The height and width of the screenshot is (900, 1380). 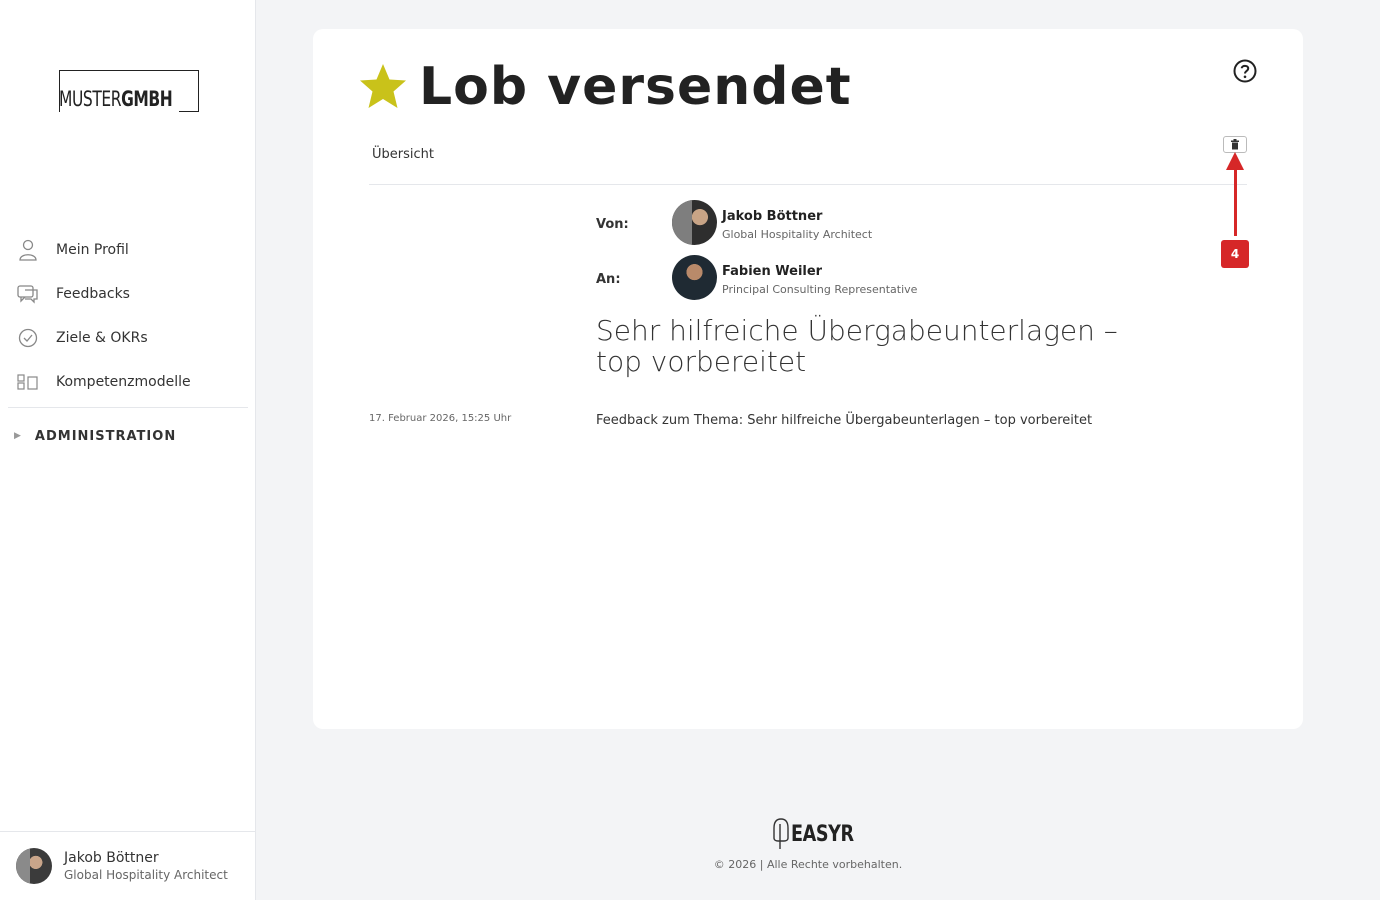 I want to click on from-label: Von:, so click(x=612, y=224).